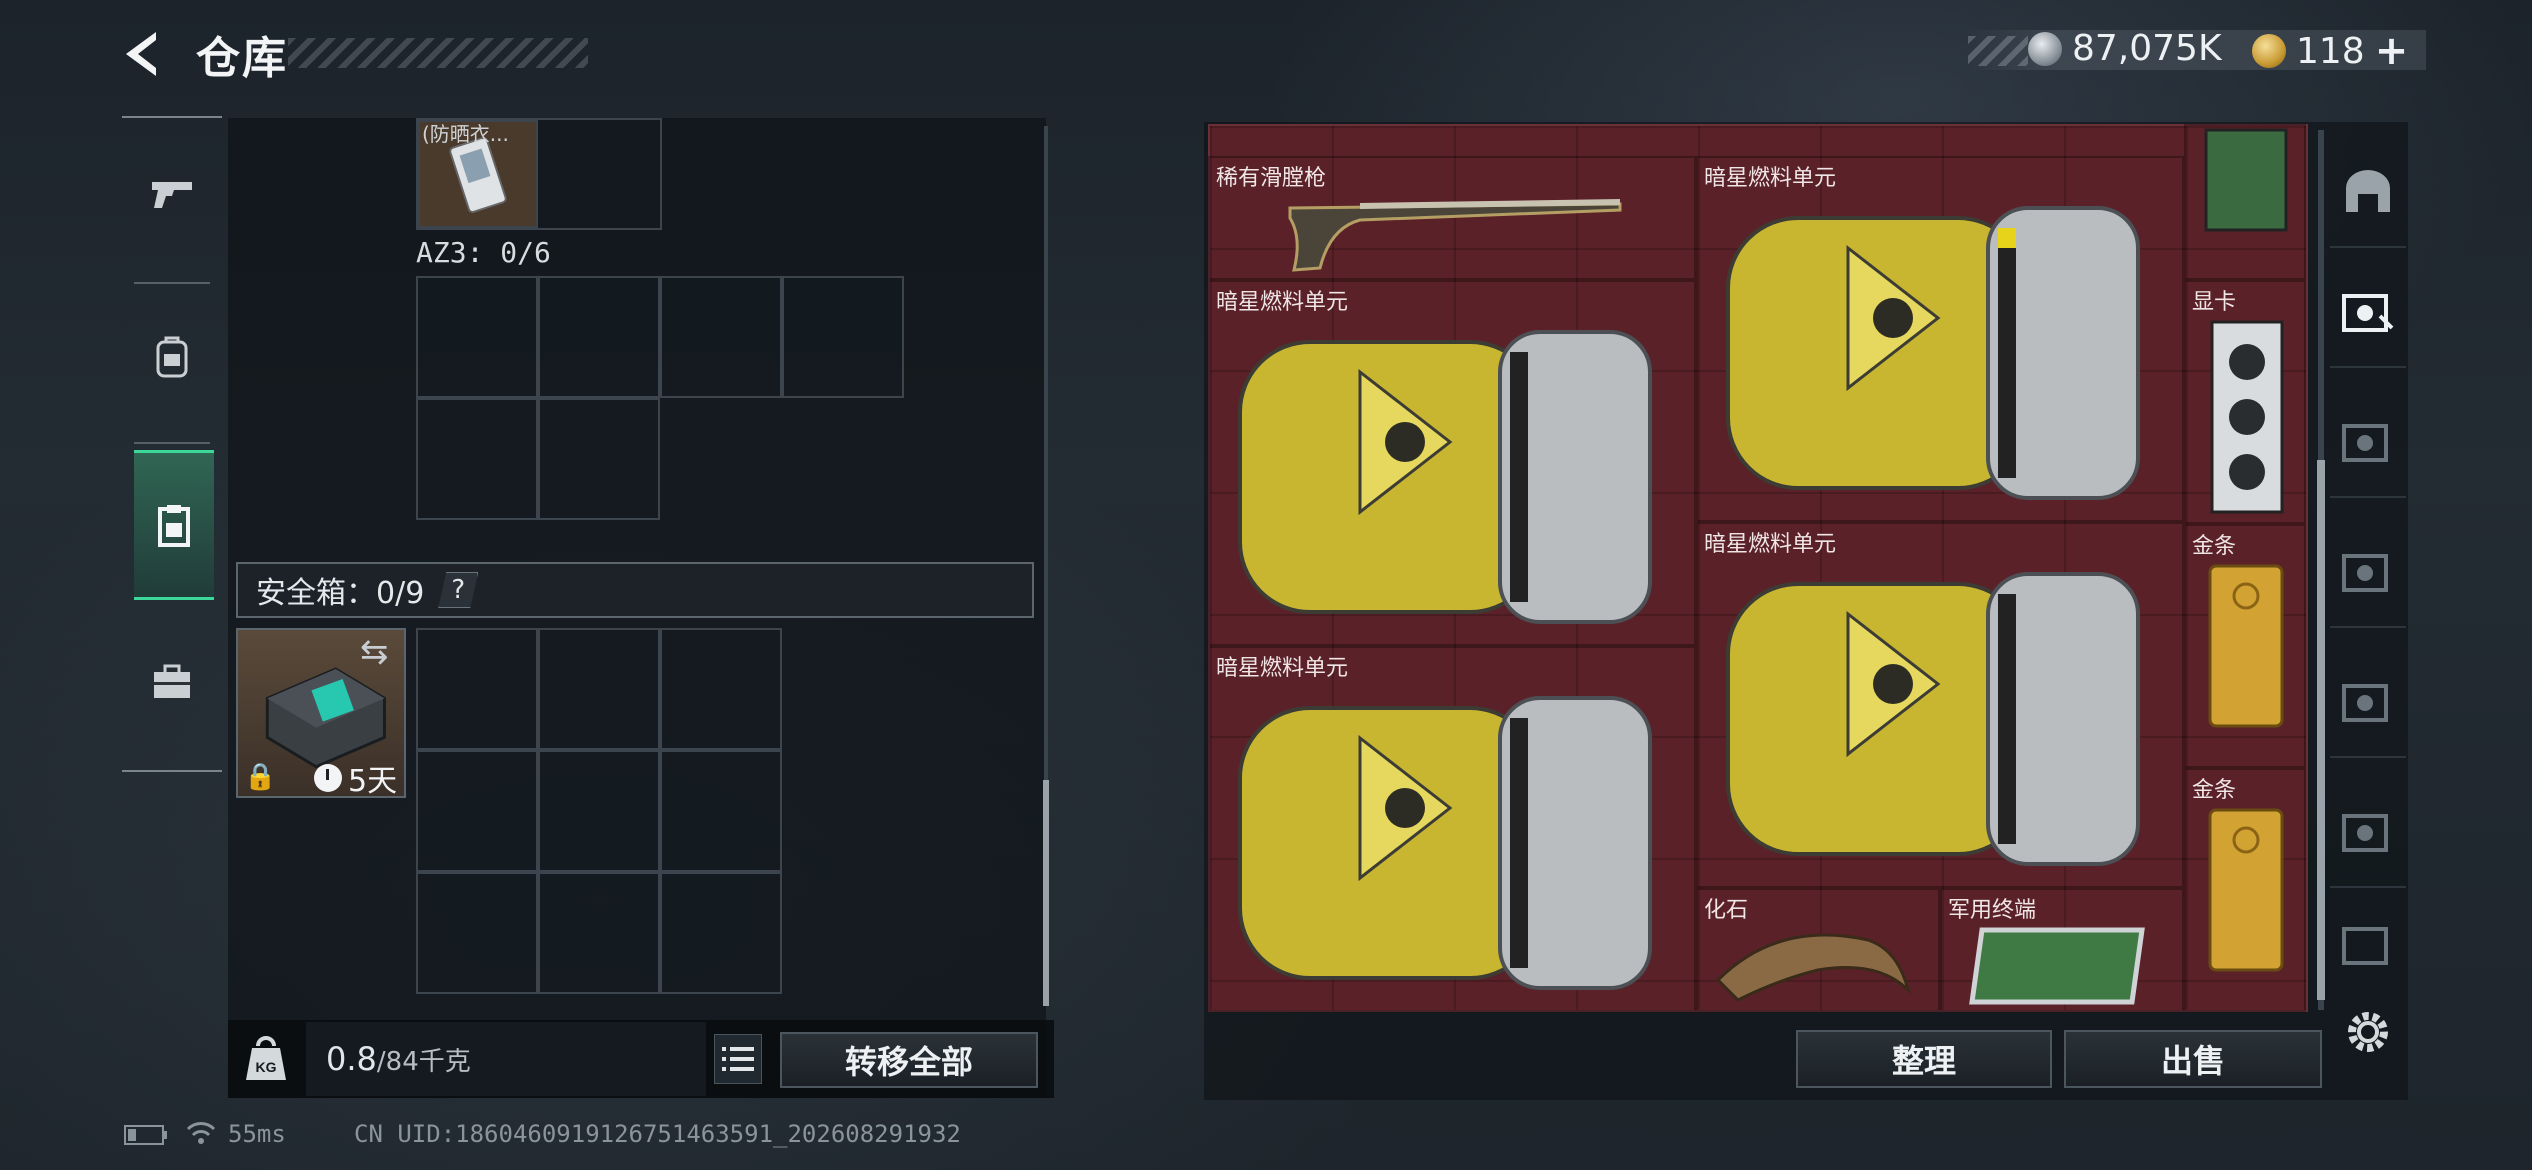 The width and height of the screenshot is (2532, 1170). Describe the element at coordinates (2062, 950) in the screenshot. I see `stash-item-military-terminal: 军用终端` at that location.